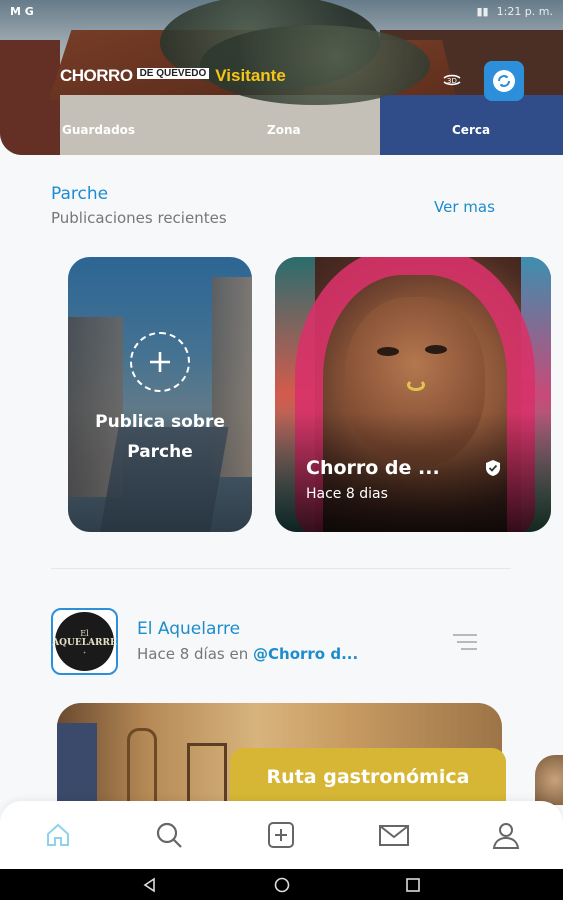  I want to click on brand-logo: CHORRO DE QUEVEDO Visitante, so click(173, 76).